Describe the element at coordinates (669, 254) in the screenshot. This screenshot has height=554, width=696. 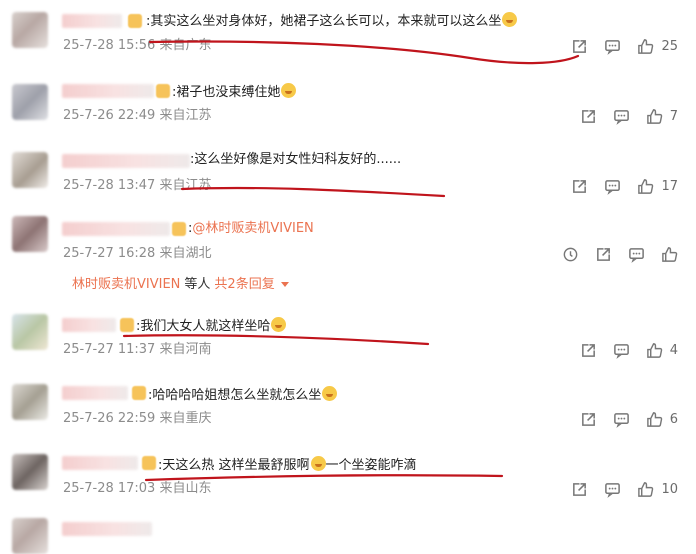
I see `like-button` at that location.